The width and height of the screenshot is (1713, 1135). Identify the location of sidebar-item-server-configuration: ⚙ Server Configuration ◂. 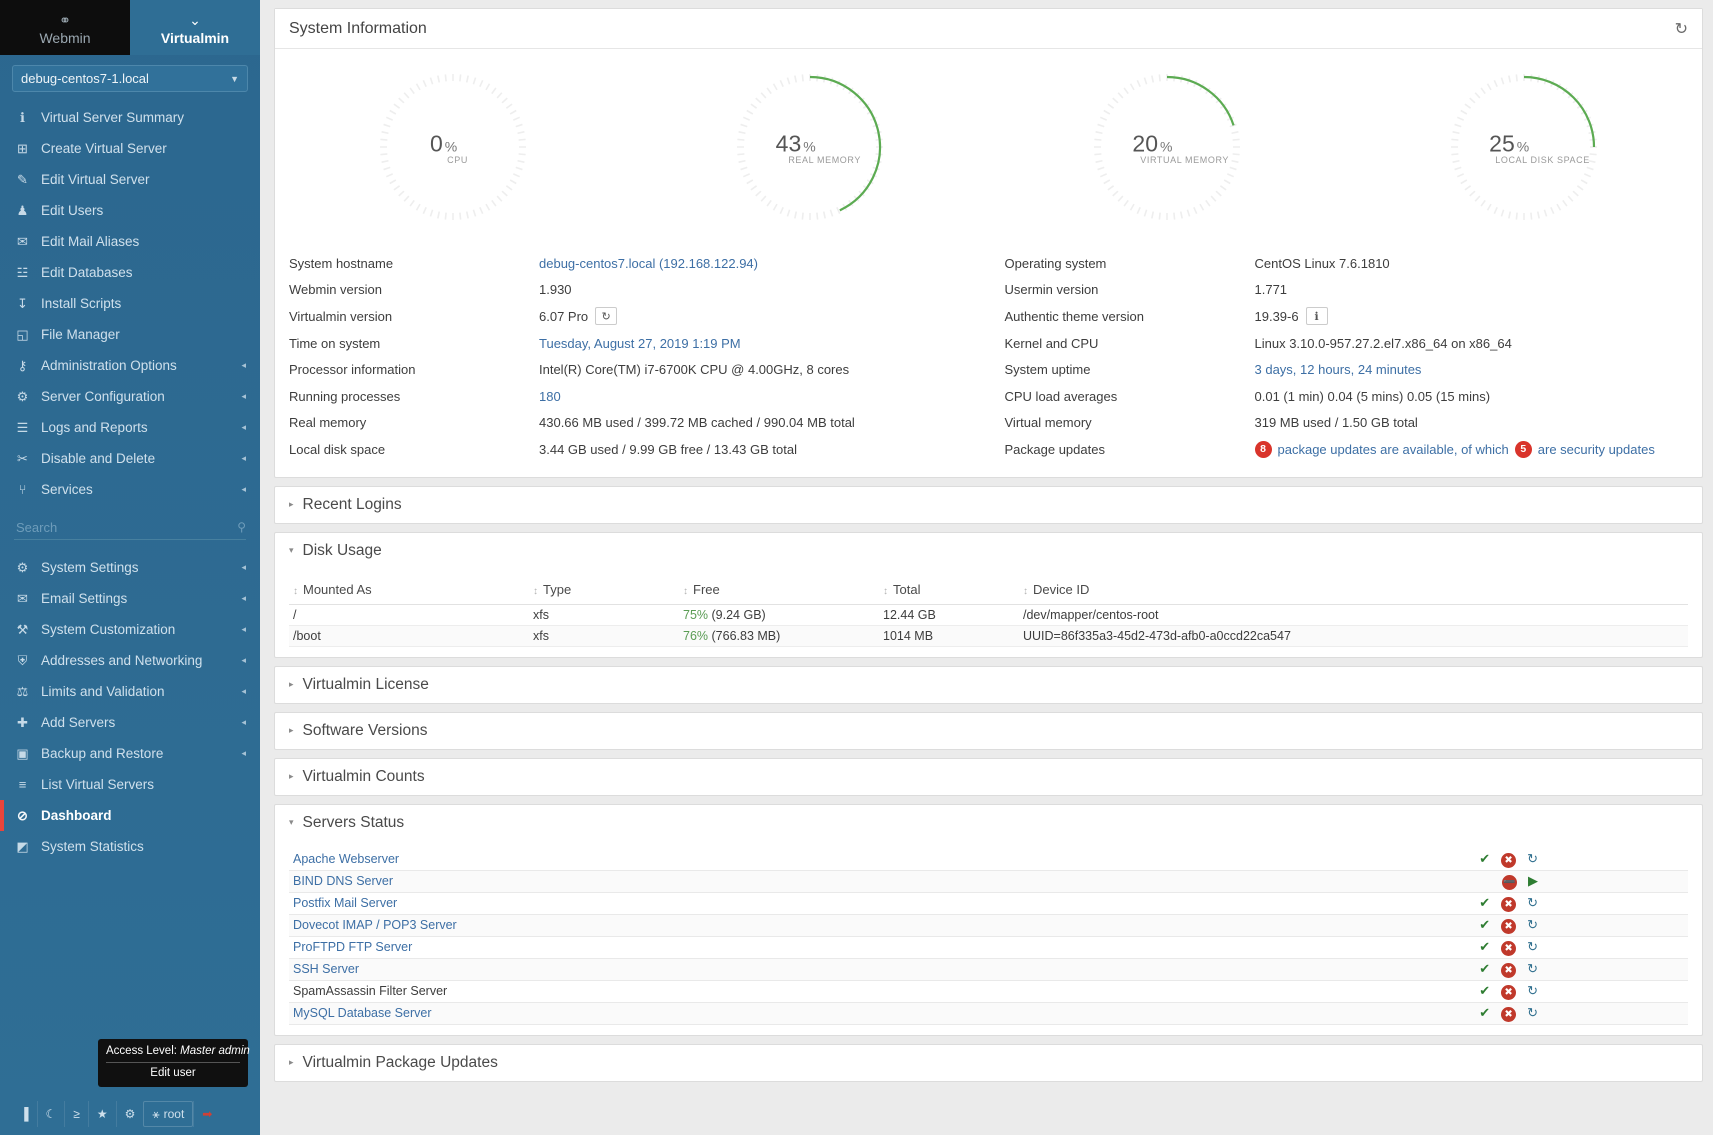
(130, 396).